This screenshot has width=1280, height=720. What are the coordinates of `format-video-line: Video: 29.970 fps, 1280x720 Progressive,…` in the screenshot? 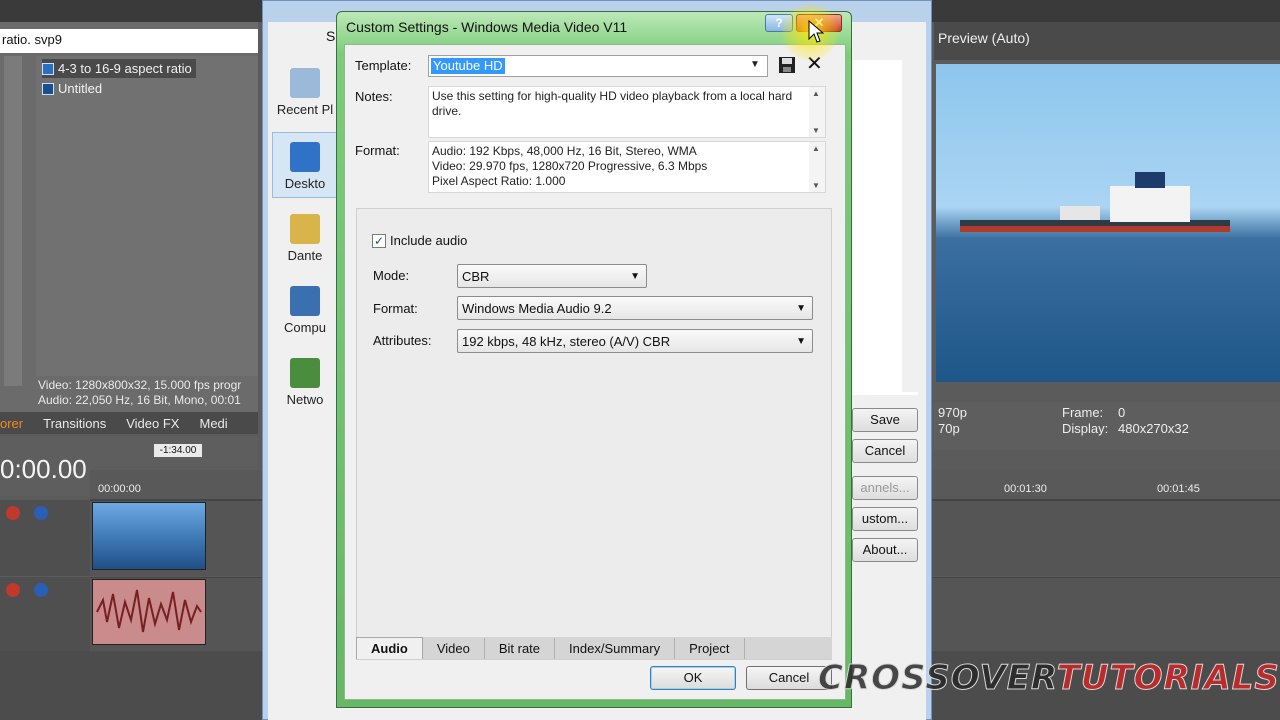 It's located at (570, 166).